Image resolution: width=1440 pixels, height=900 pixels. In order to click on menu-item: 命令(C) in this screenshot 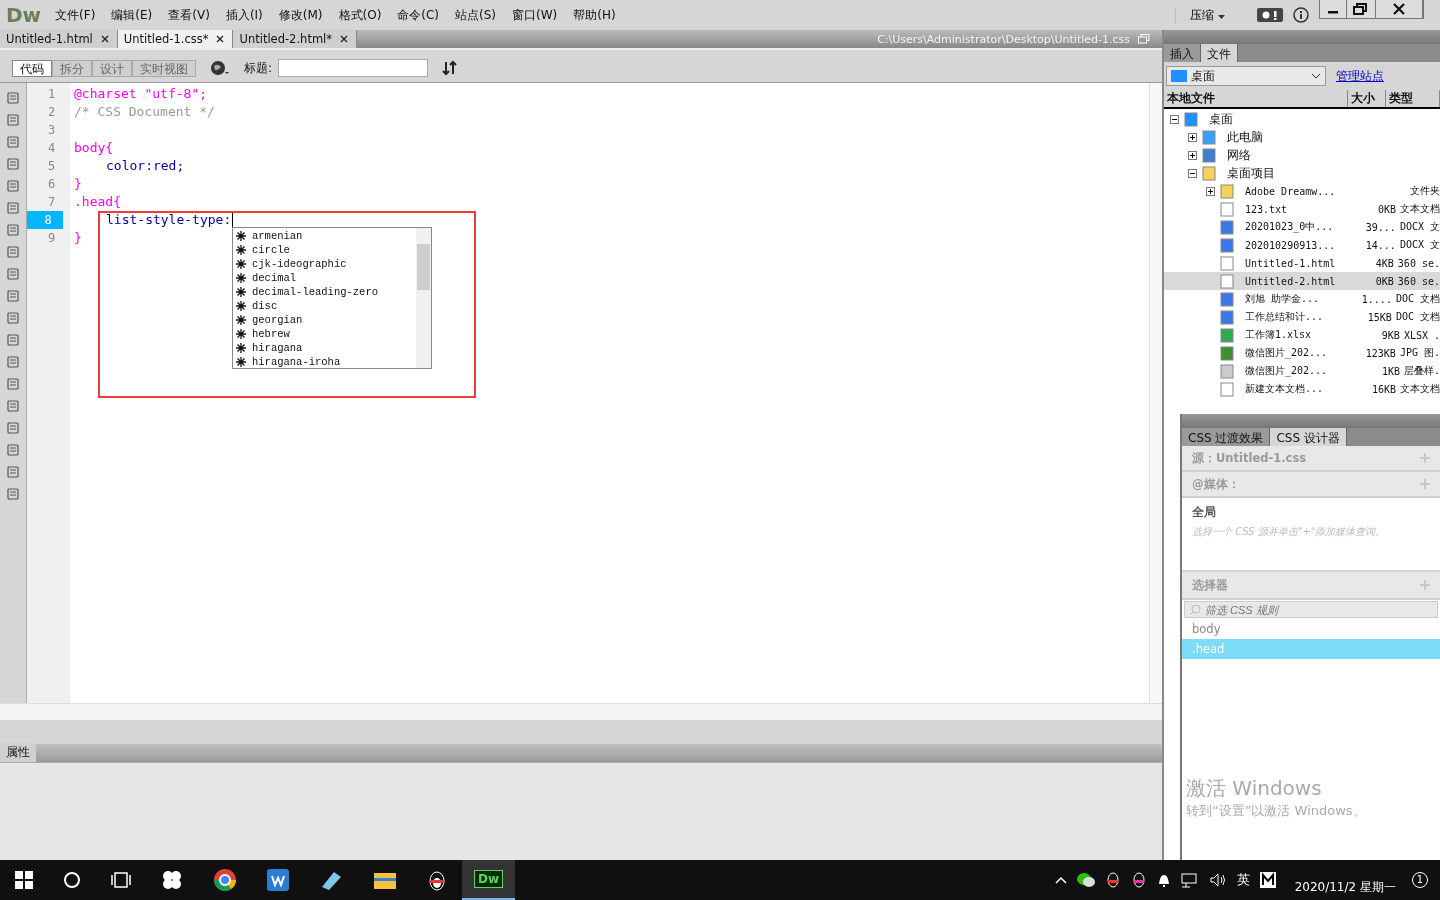, I will do `click(418, 15)`.